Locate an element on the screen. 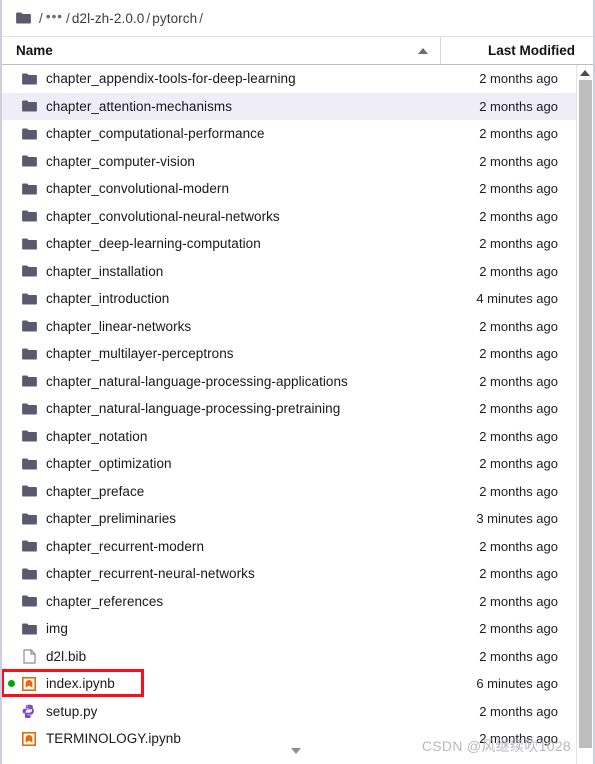 The height and width of the screenshot is (764, 595). file-list-item: chapter_preface 2 months ago is located at coordinates (289, 492).